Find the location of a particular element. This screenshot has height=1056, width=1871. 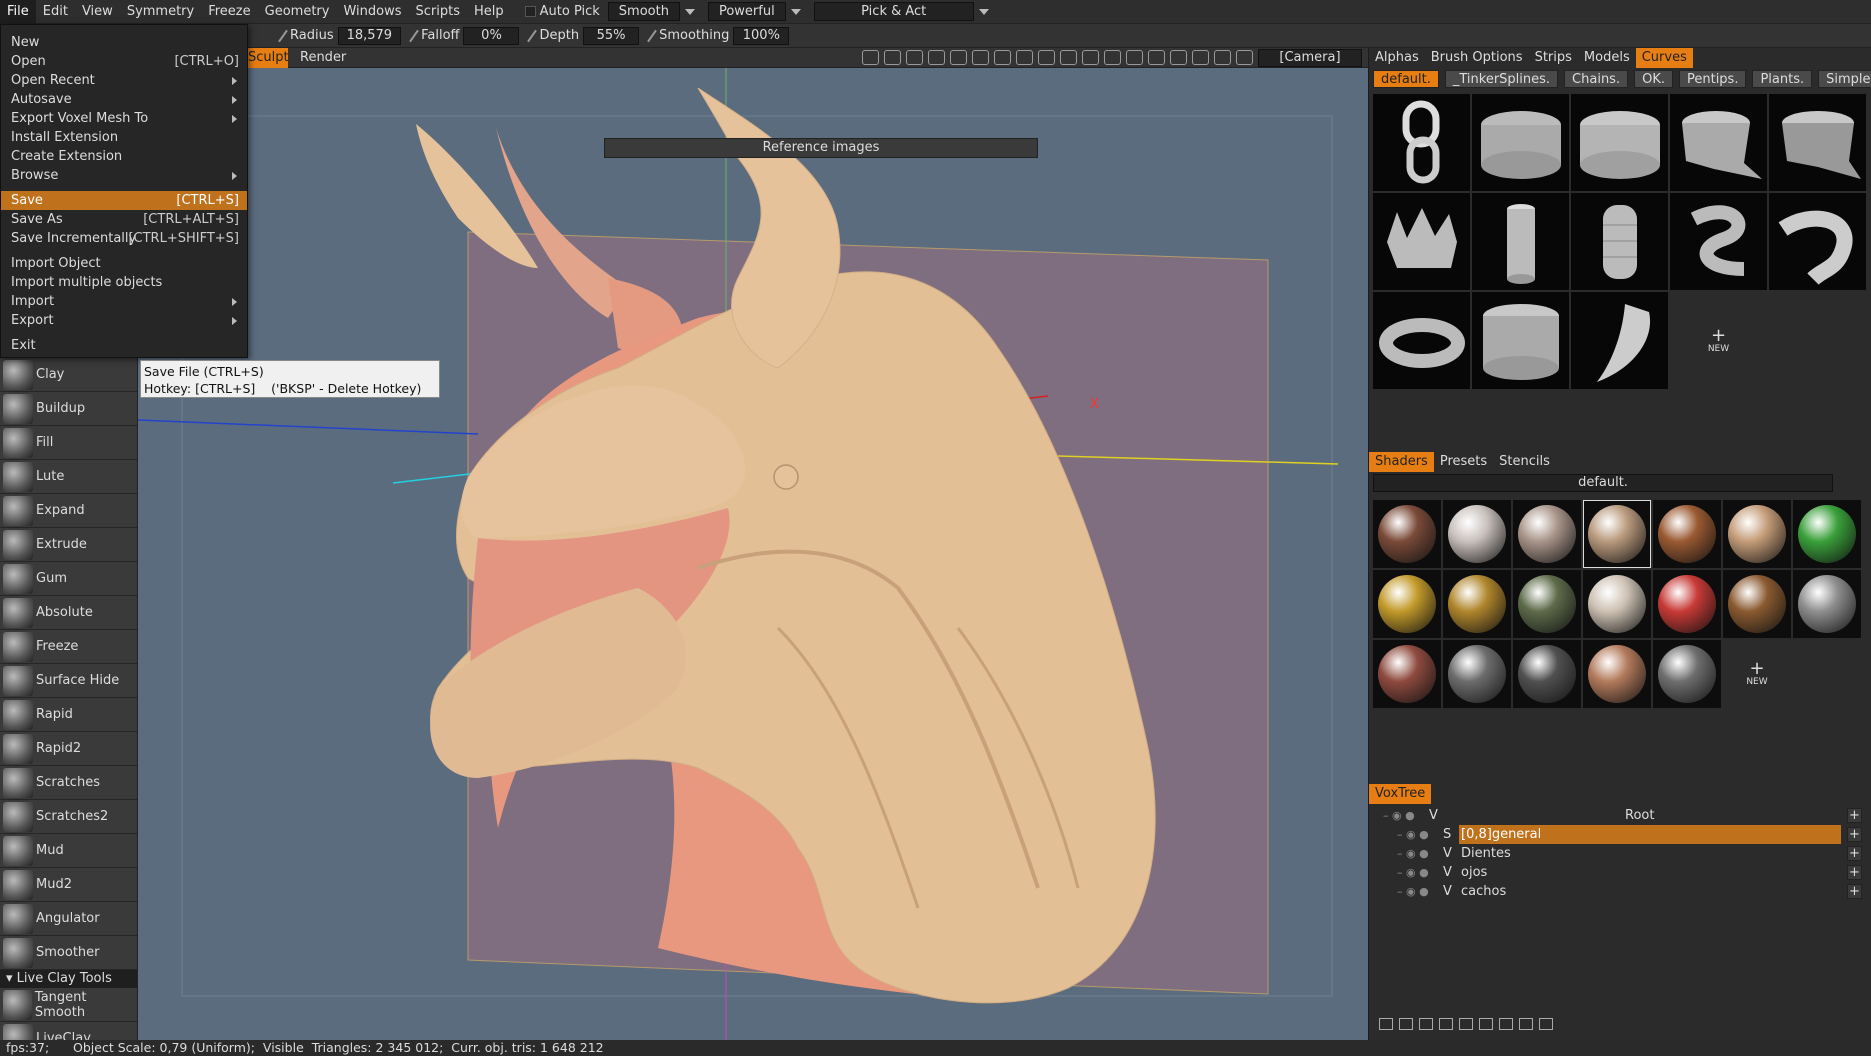

copy-icon is located at coordinates (1426, 1024).